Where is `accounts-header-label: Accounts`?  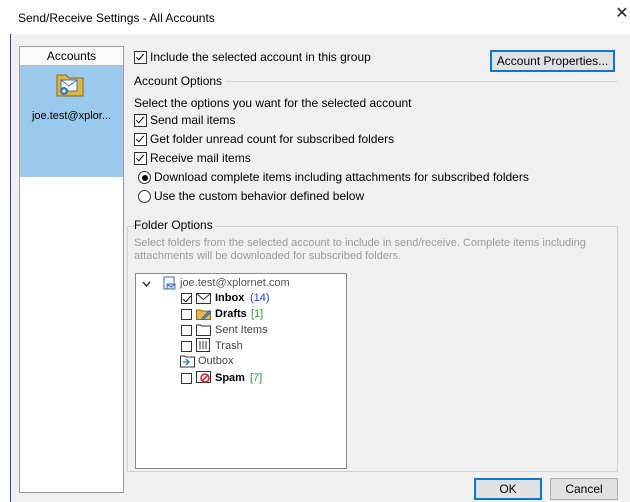
accounts-header-label: Accounts is located at coordinates (71, 56).